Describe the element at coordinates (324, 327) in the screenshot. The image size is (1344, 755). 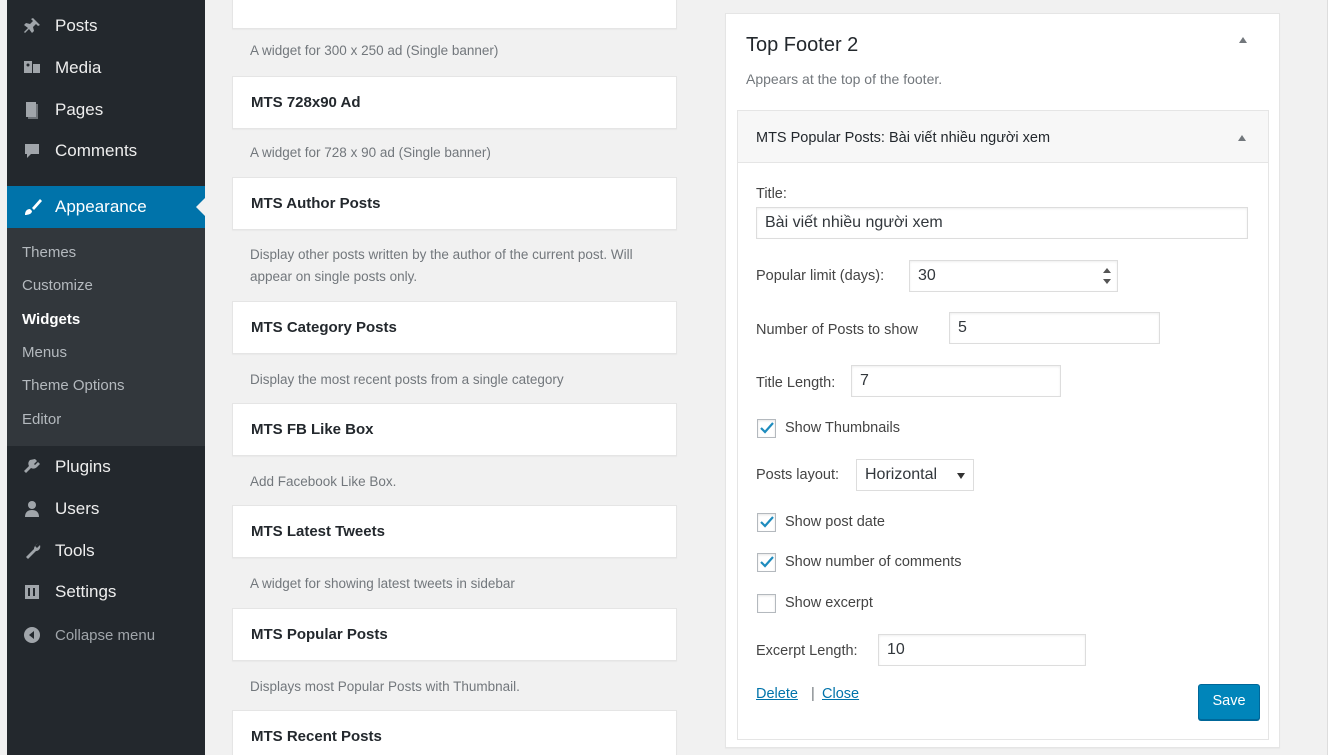
I see `widget-title: MTS Category Posts` at that location.